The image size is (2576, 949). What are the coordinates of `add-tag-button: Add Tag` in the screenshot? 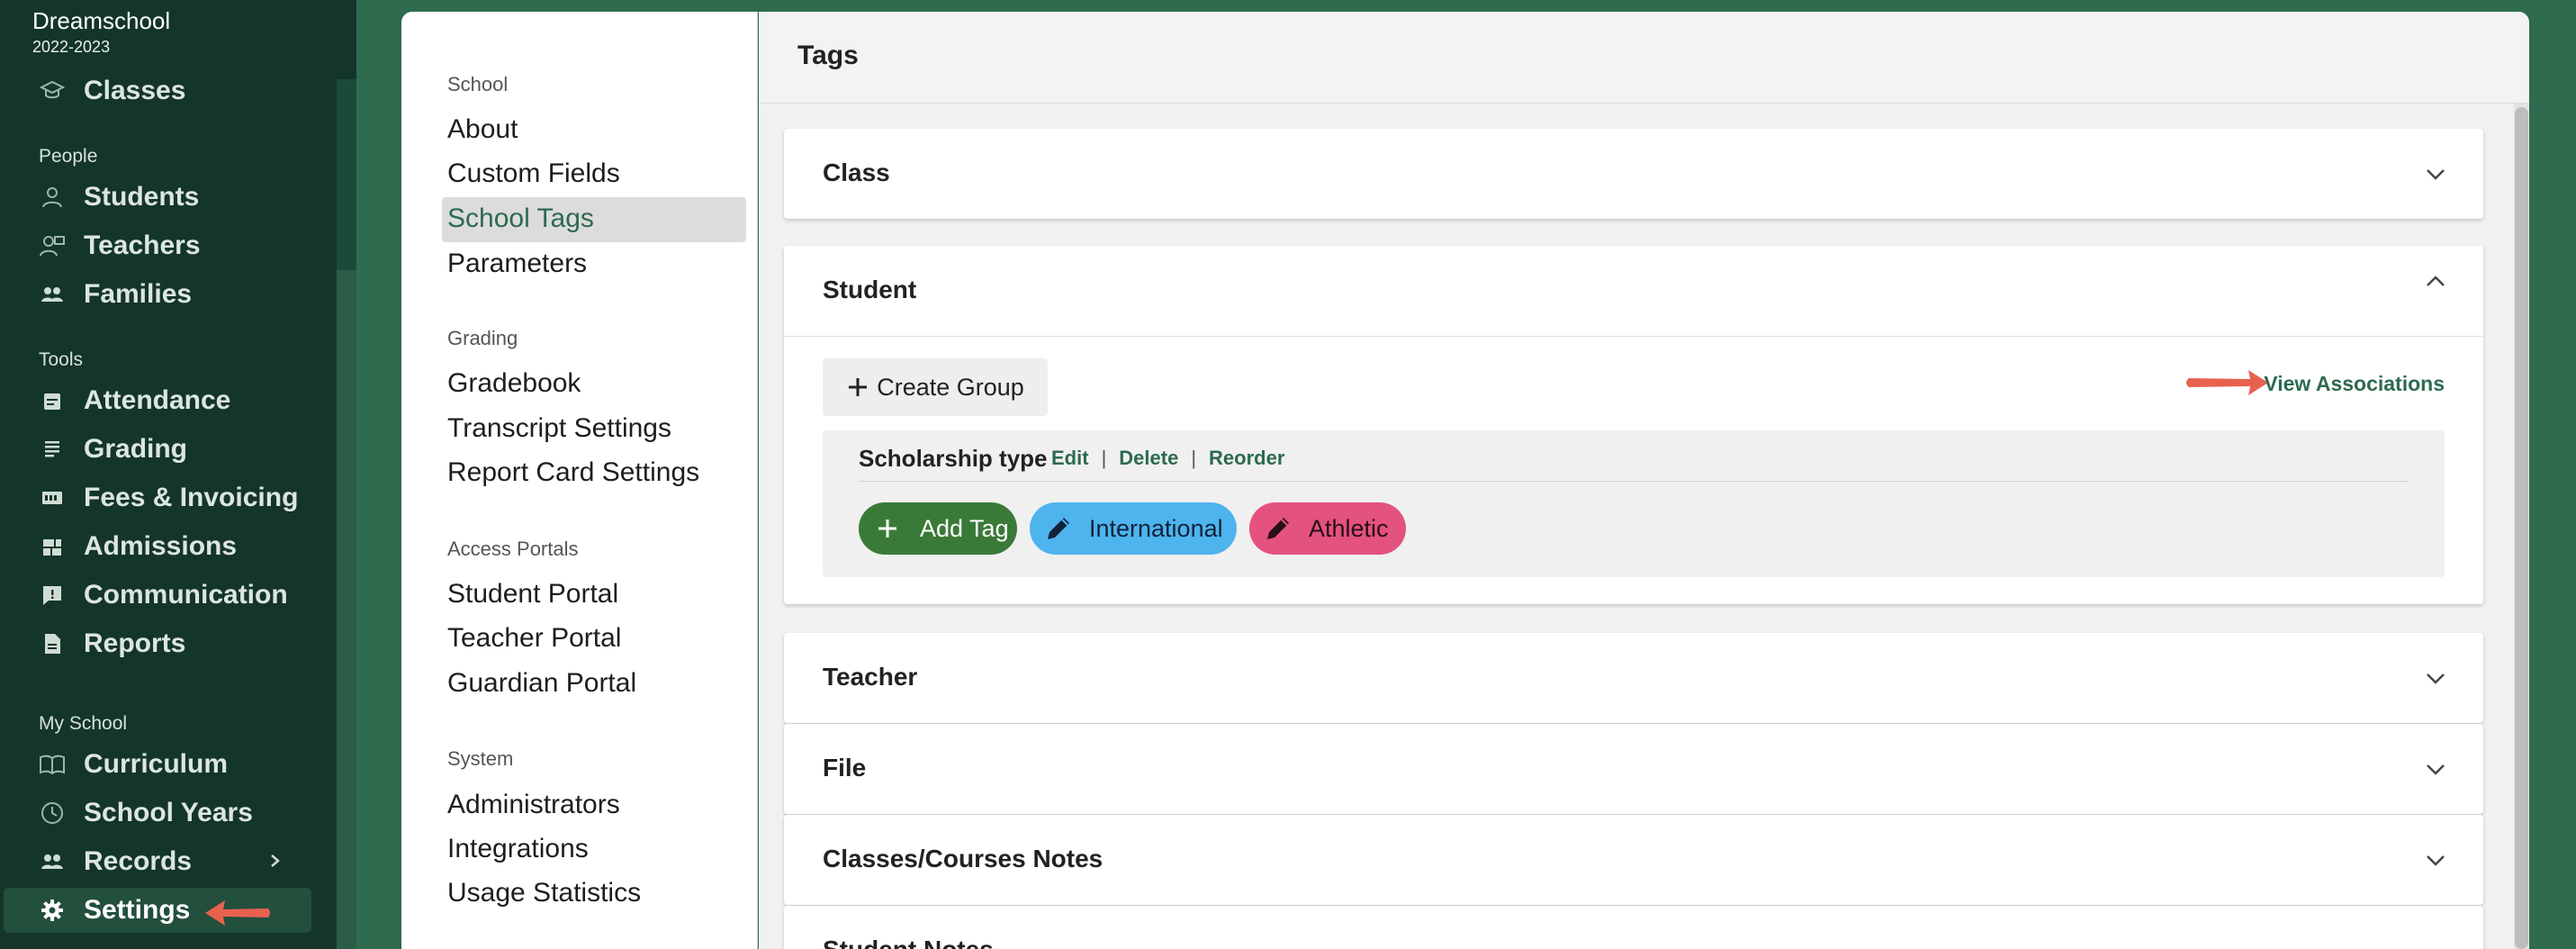 It's located at (938, 528).